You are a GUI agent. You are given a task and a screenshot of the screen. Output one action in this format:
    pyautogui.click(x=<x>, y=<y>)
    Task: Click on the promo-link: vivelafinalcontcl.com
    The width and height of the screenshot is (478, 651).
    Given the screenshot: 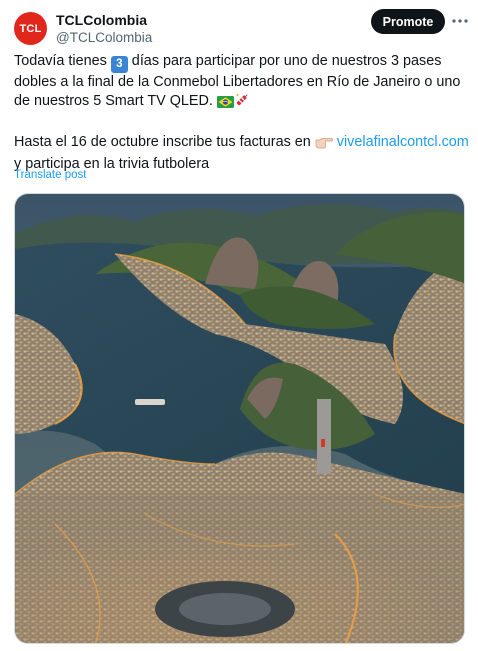 What is the action you would take?
    pyautogui.click(x=403, y=142)
    